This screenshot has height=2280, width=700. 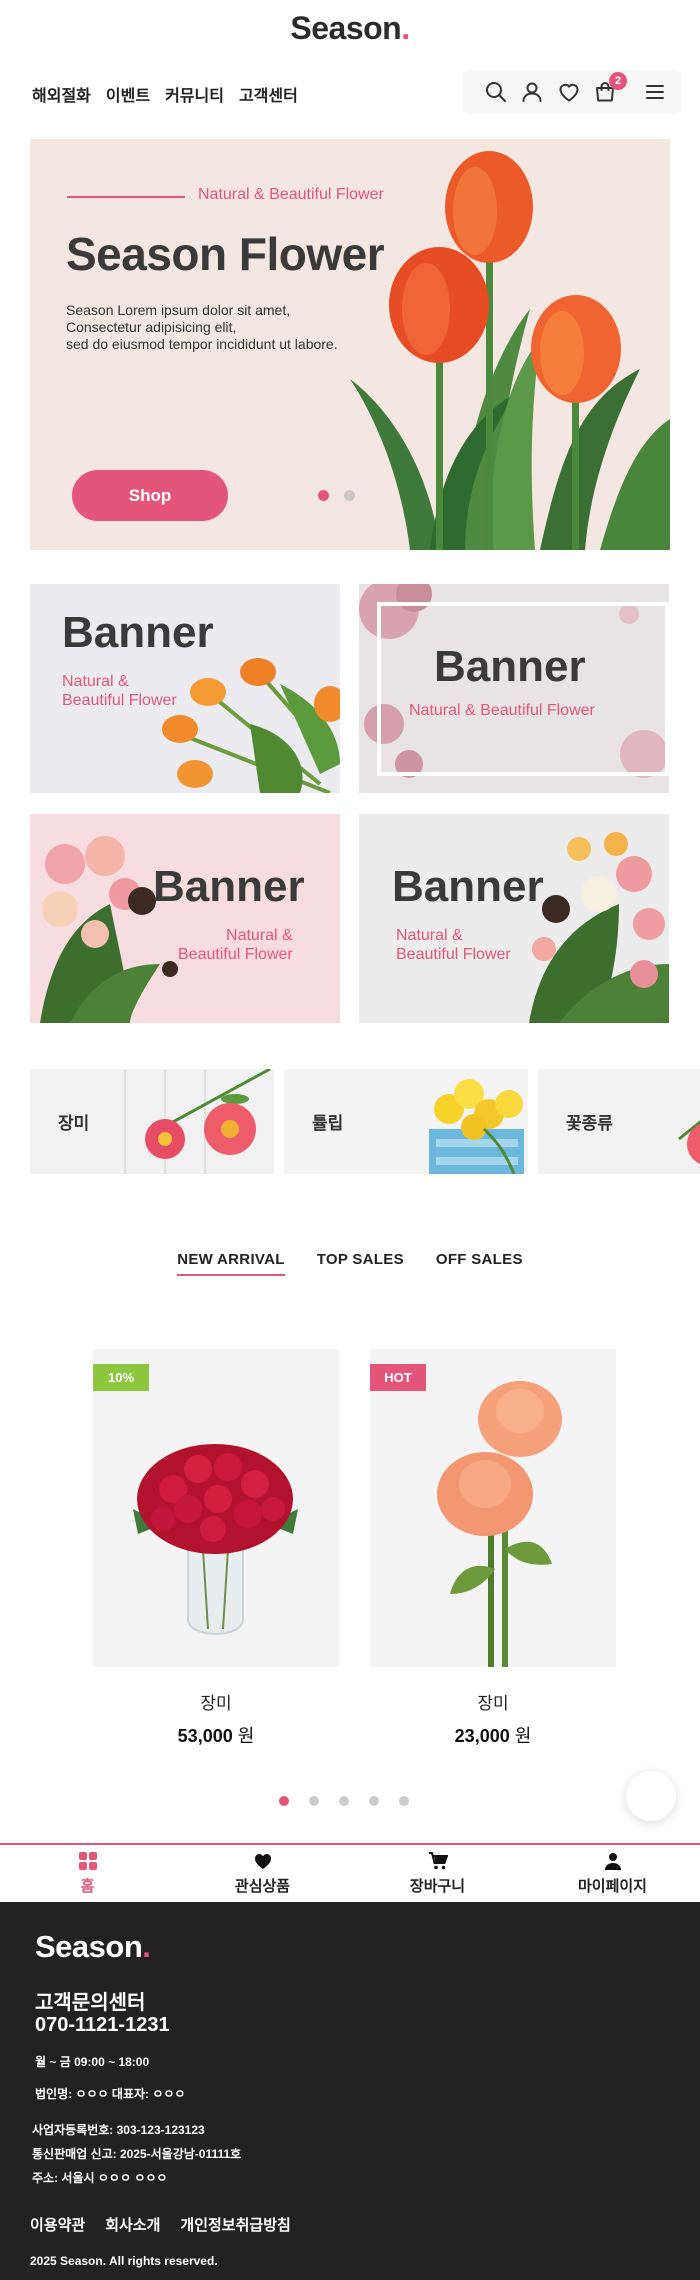 I want to click on product-tabs: NEW ARRIVAL TOP SALES OFF SALES, so click(x=350, y=1263).